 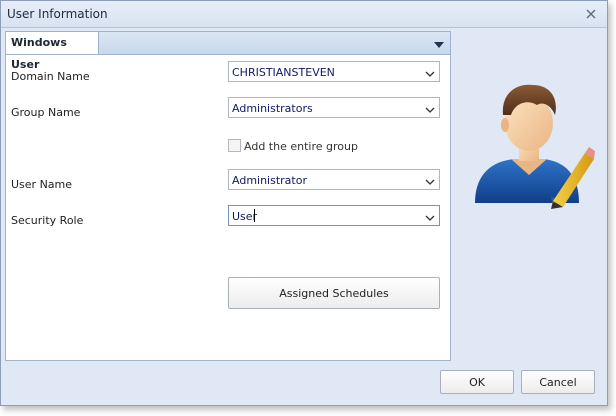 What do you see at coordinates (52, 51) in the screenshot?
I see `tab-windows-user: Windows User` at bounding box center [52, 51].